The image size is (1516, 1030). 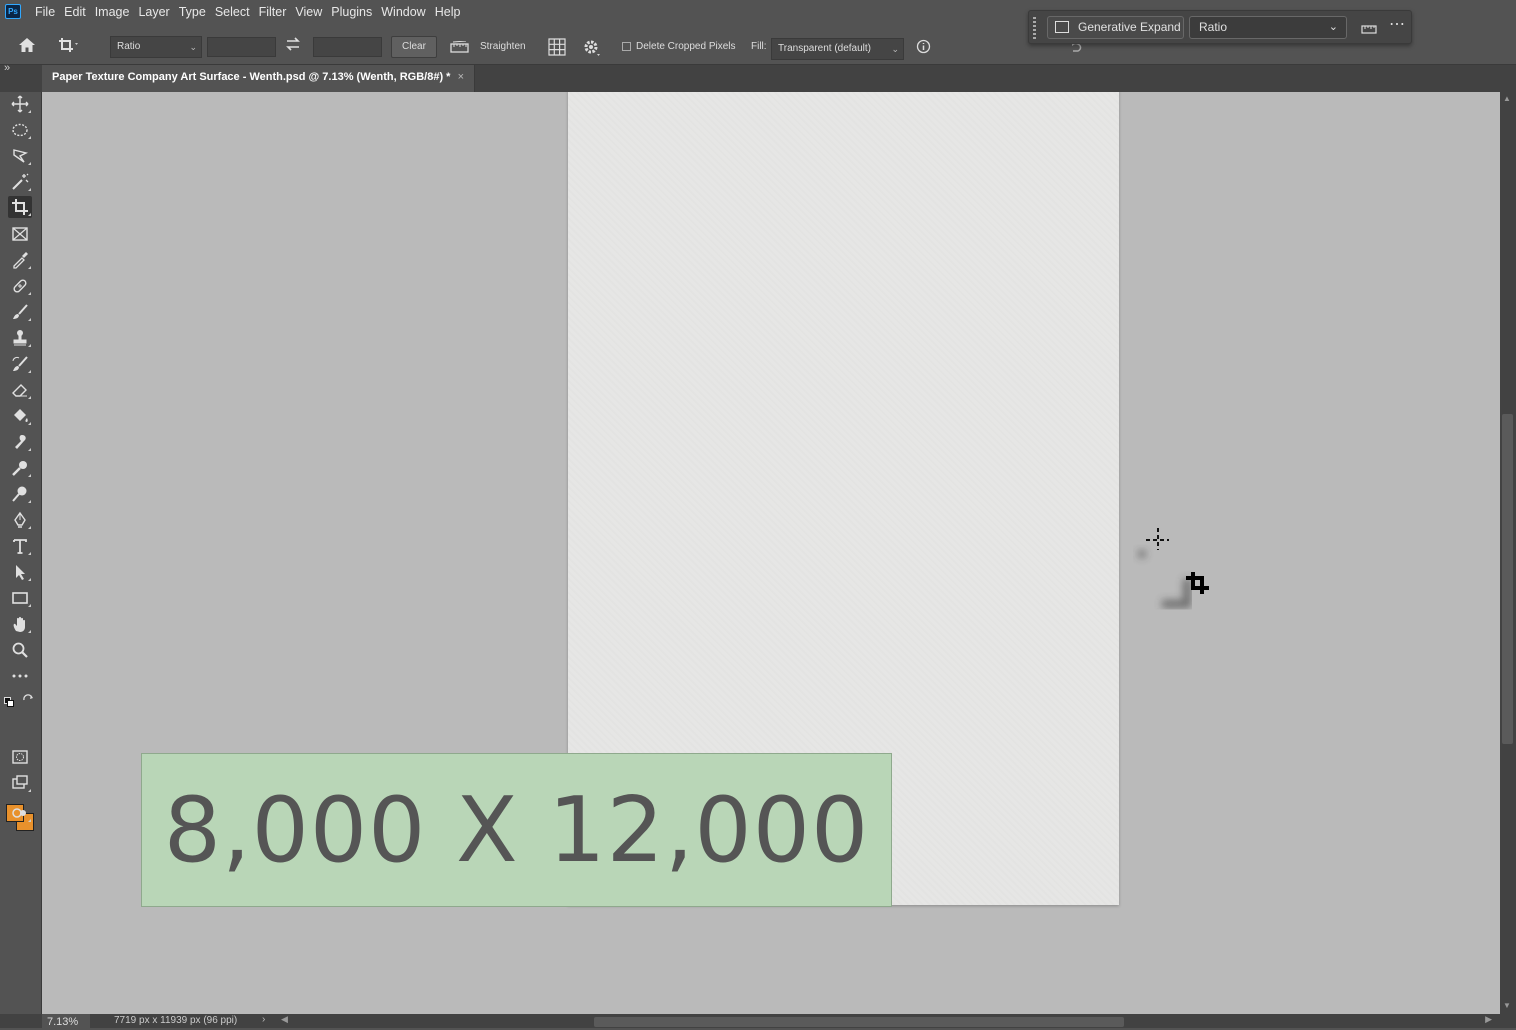 What do you see at coordinates (923, 49) in the screenshot?
I see `info-icon` at bounding box center [923, 49].